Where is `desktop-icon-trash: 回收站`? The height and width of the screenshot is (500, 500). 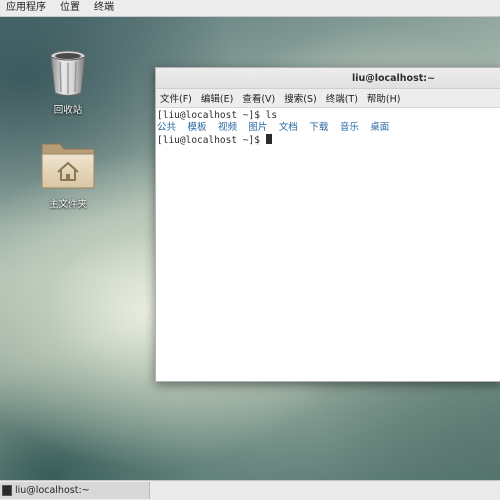
desktop-icon-trash: 回收站 is located at coordinates (68, 82).